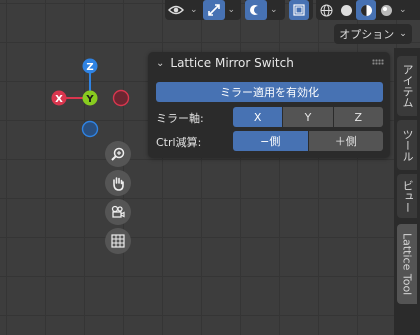 The image size is (420, 335). I want to click on camera-icon, so click(118, 212).